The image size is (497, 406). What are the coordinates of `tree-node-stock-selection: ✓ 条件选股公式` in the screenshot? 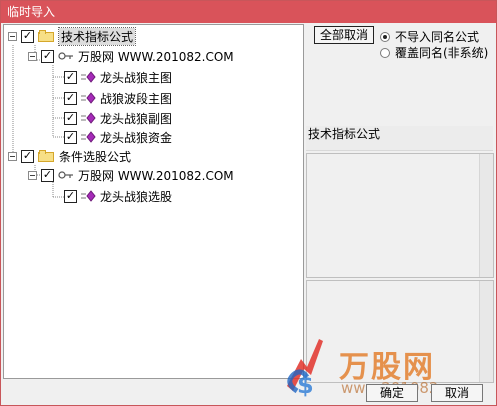 It's located at (69, 156).